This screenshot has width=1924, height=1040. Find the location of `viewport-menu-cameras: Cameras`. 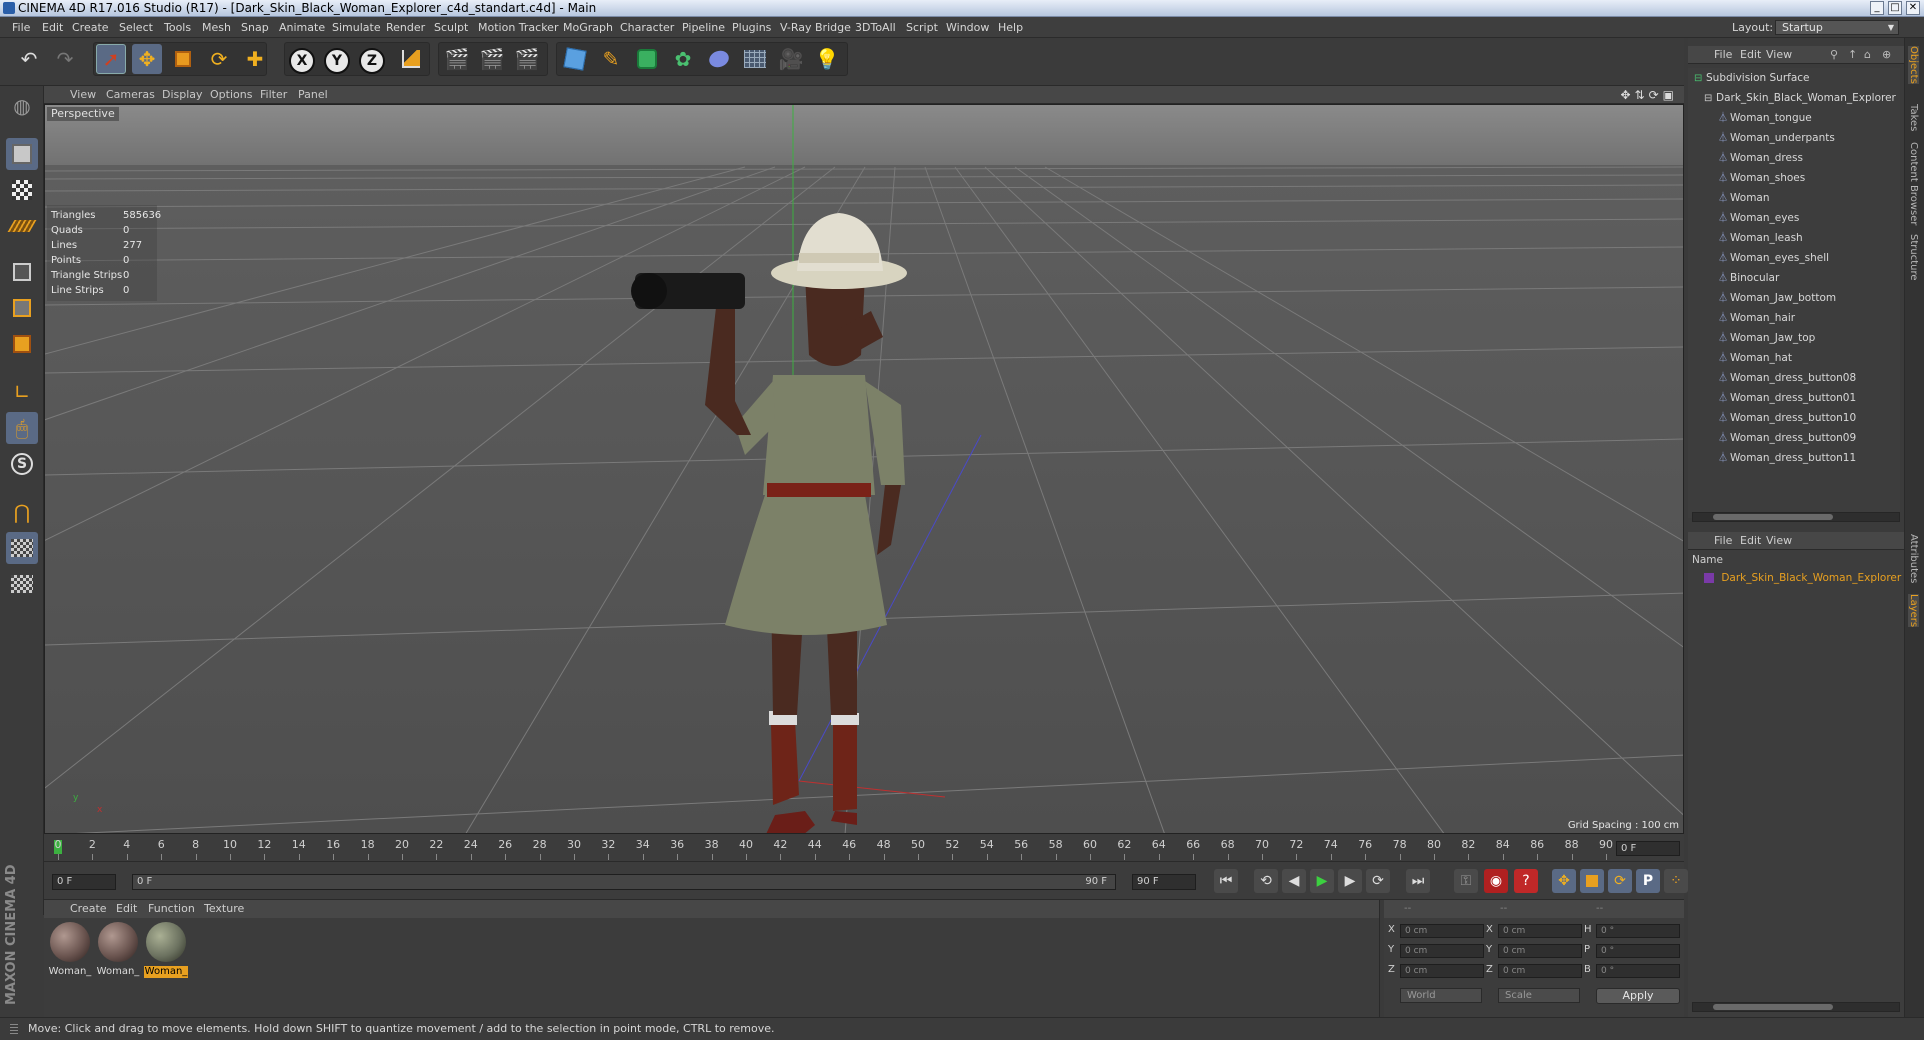

viewport-menu-cameras: Cameras is located at coordinates (130, 95).